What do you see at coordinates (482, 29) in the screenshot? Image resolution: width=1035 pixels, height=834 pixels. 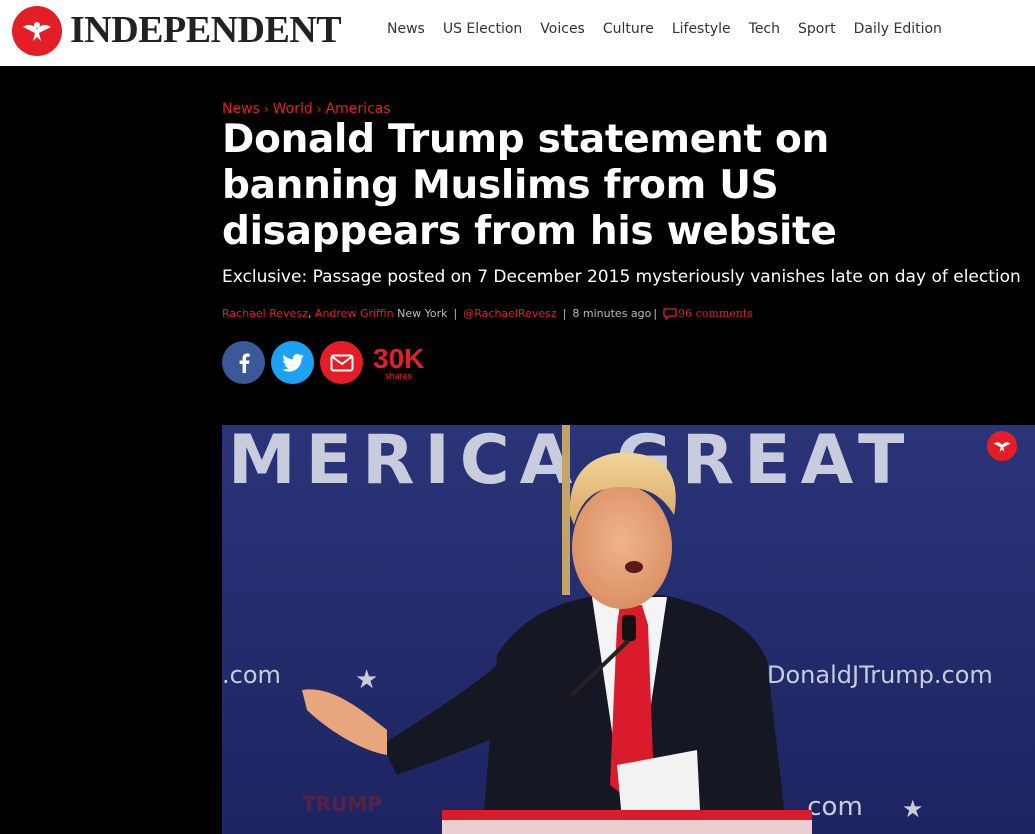 I see `nav-us-election: US Election` at bounding box center [482, 29].